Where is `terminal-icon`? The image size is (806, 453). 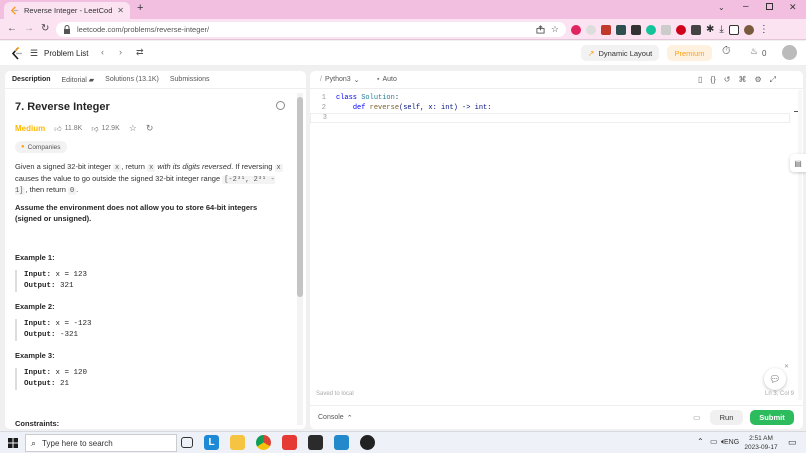
terminal-icon is located at coordinates (315, 442).